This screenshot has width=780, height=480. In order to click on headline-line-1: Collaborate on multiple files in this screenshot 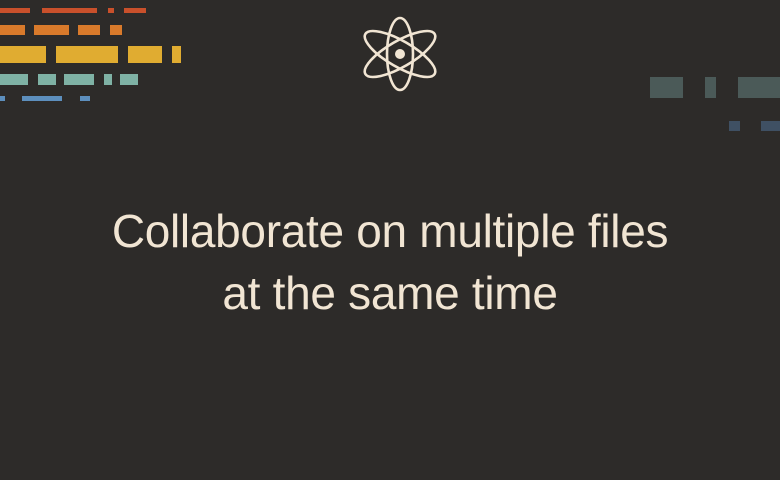, I will do `click(390, 231)`.